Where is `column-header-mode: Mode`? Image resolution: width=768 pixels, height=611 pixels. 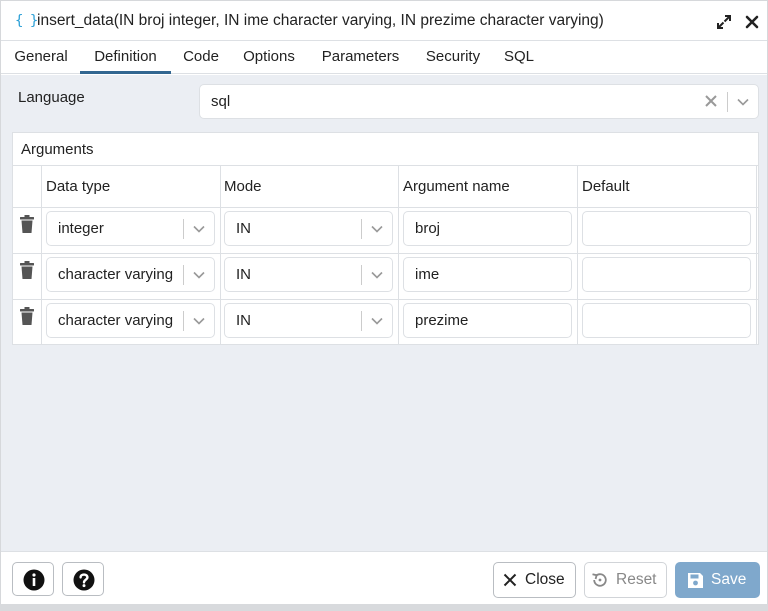
column-header-mode: Mode is located at coordinates (243, 186).